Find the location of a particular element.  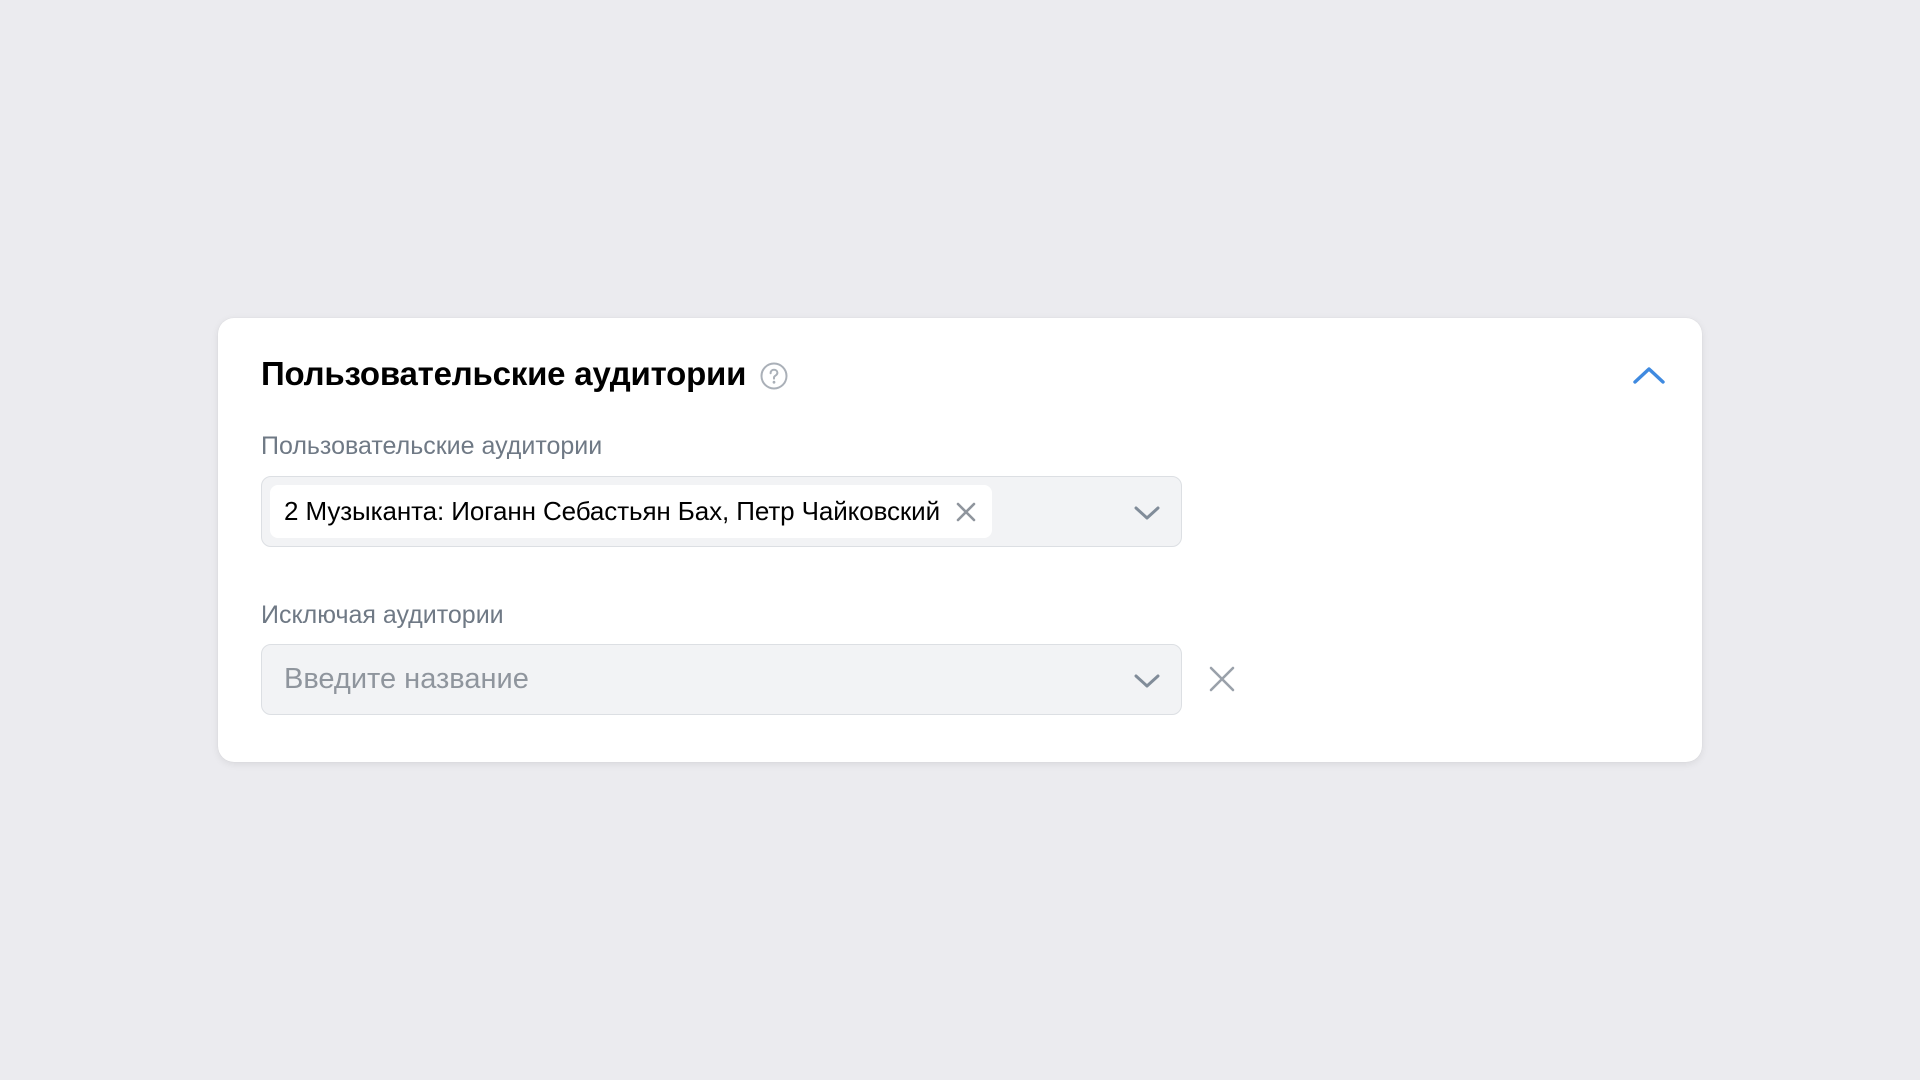

question-circle-icon is located at coordinates (774, 376).